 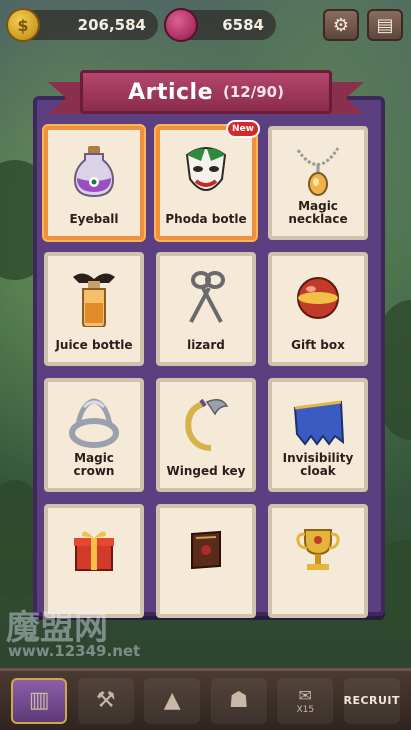 I want to click on item-card-magic-crown: Magic crown, so click(x=94, y=435).